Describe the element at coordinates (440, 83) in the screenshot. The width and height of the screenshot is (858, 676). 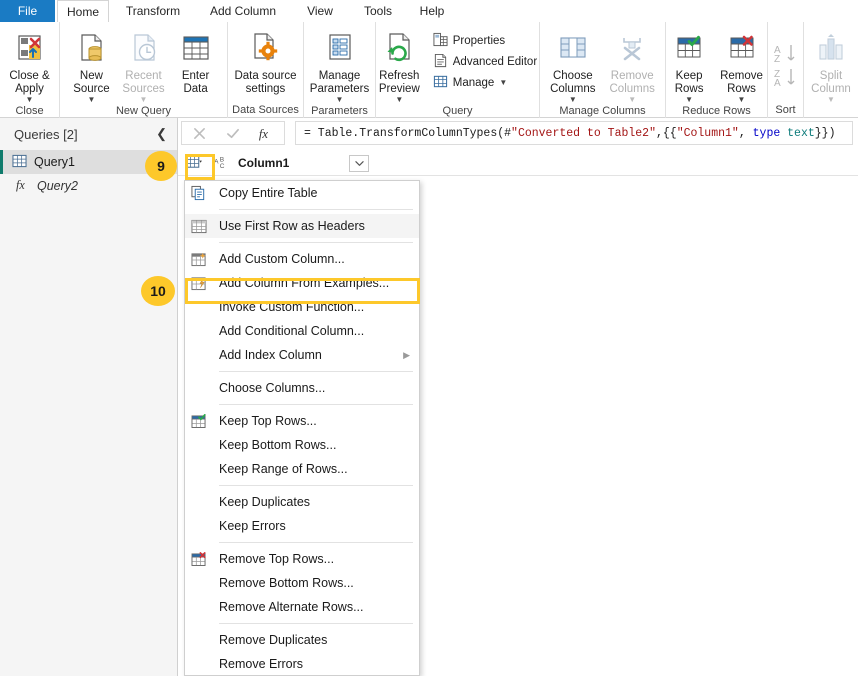
I see `manage-icon` at that location.